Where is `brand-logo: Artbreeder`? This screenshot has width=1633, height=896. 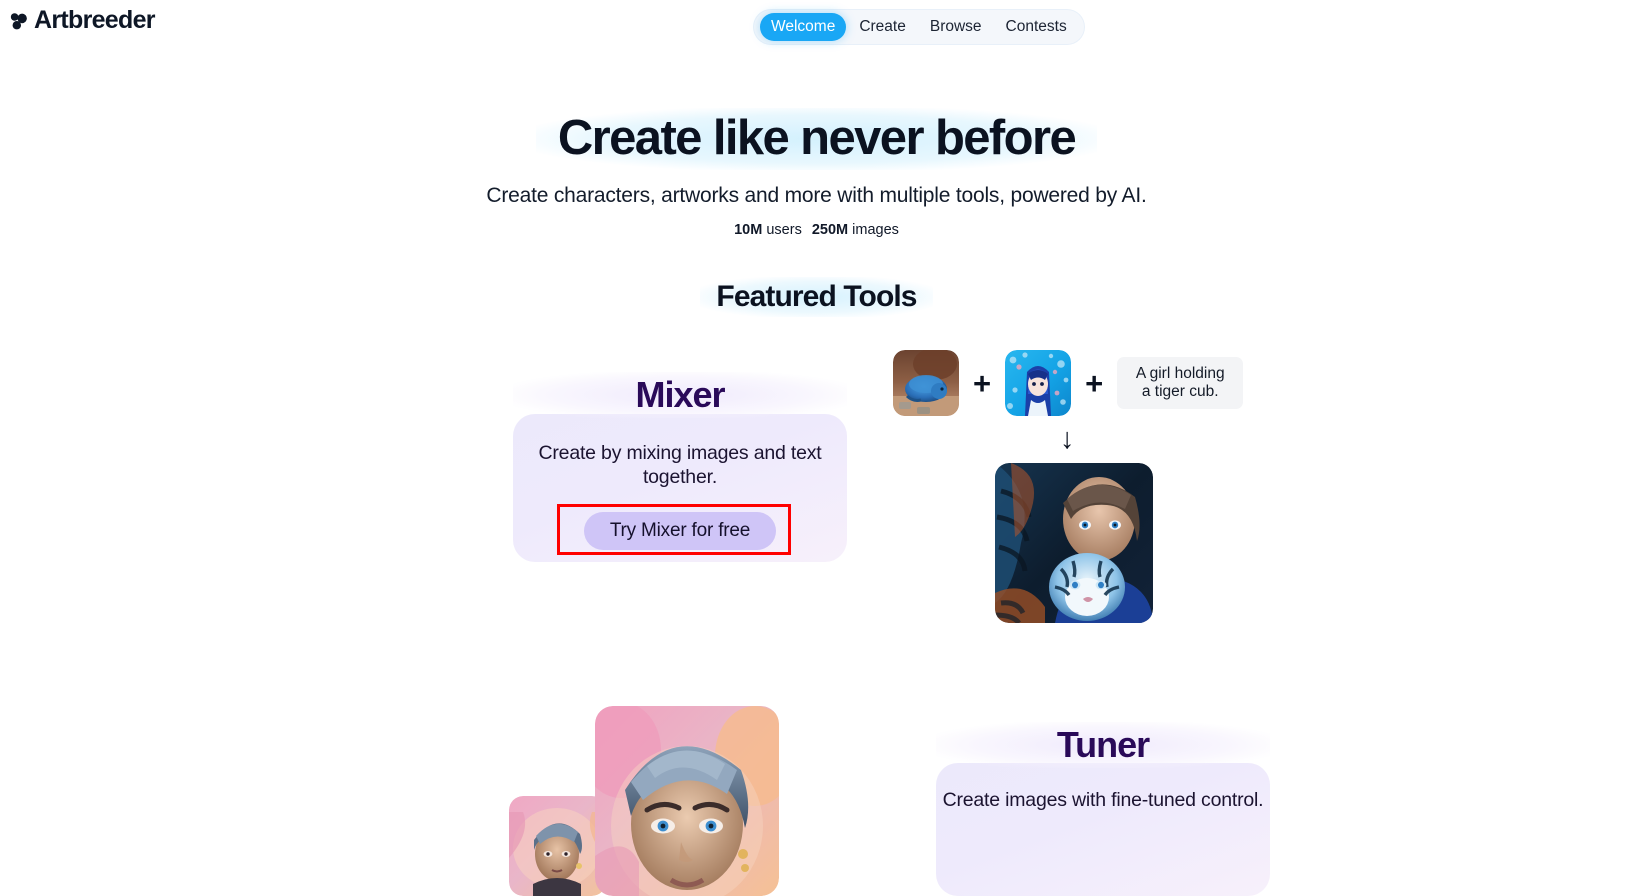 brand-logo: Artbreeder is located at coordinates (82, 20).